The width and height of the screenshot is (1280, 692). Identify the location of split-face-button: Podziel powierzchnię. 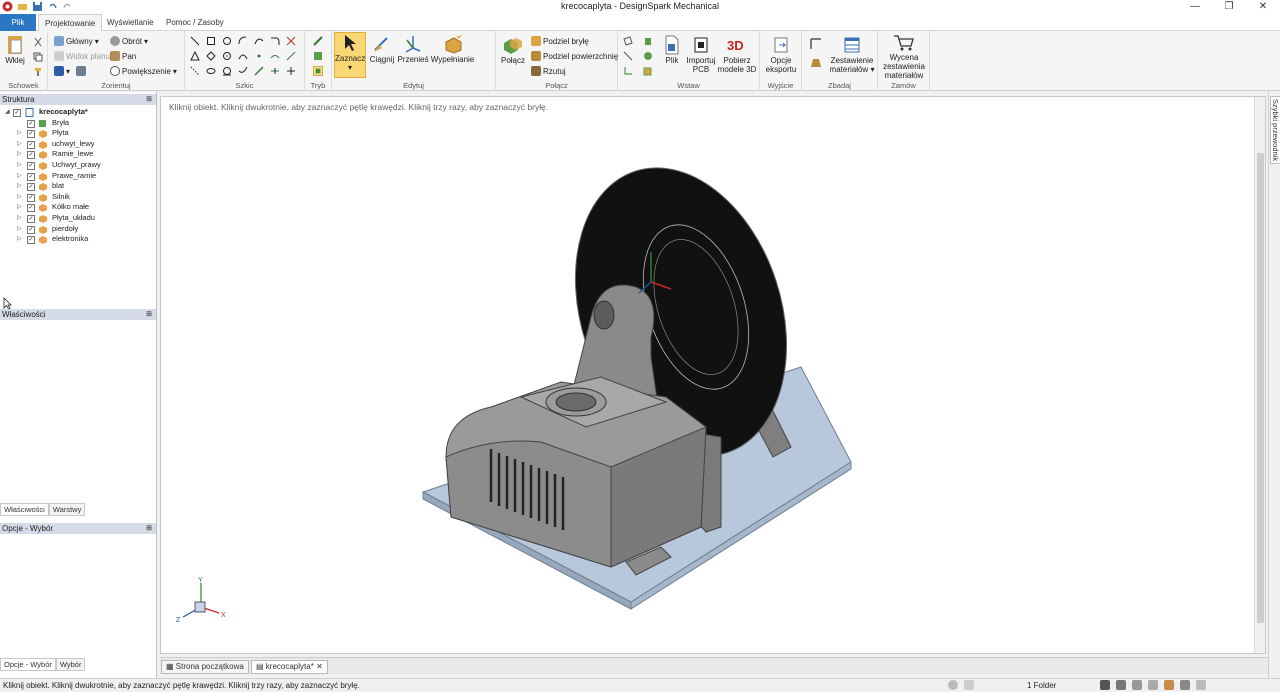
(574, 56).